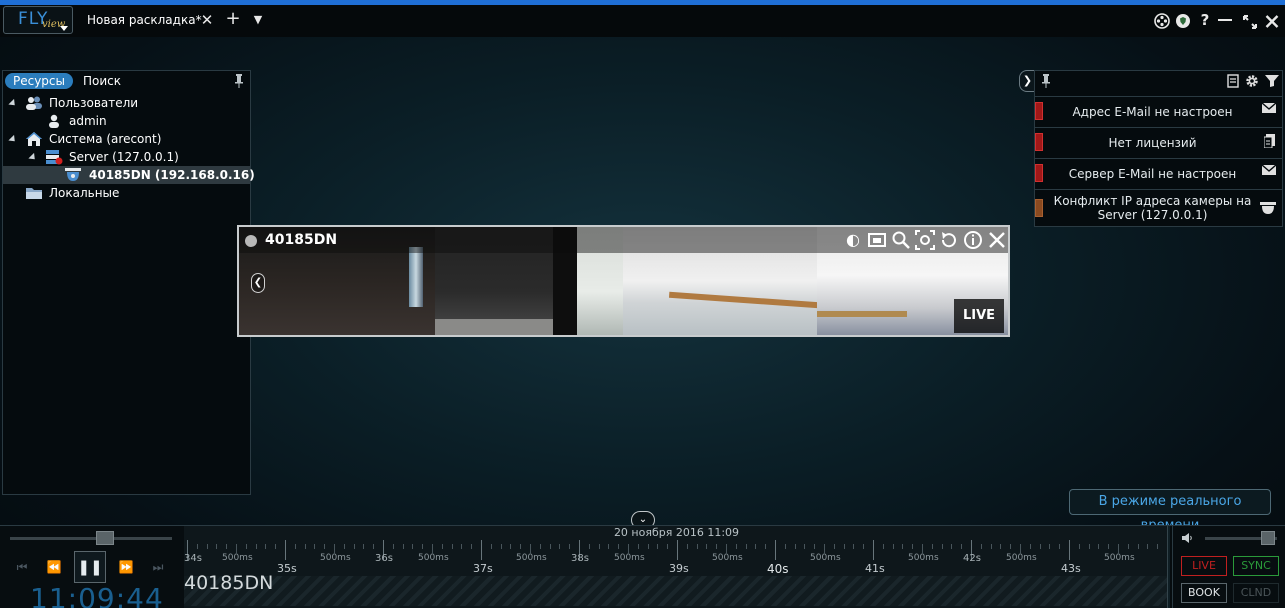  I want to click on volume-slider-thumb, so click(1268, 538).